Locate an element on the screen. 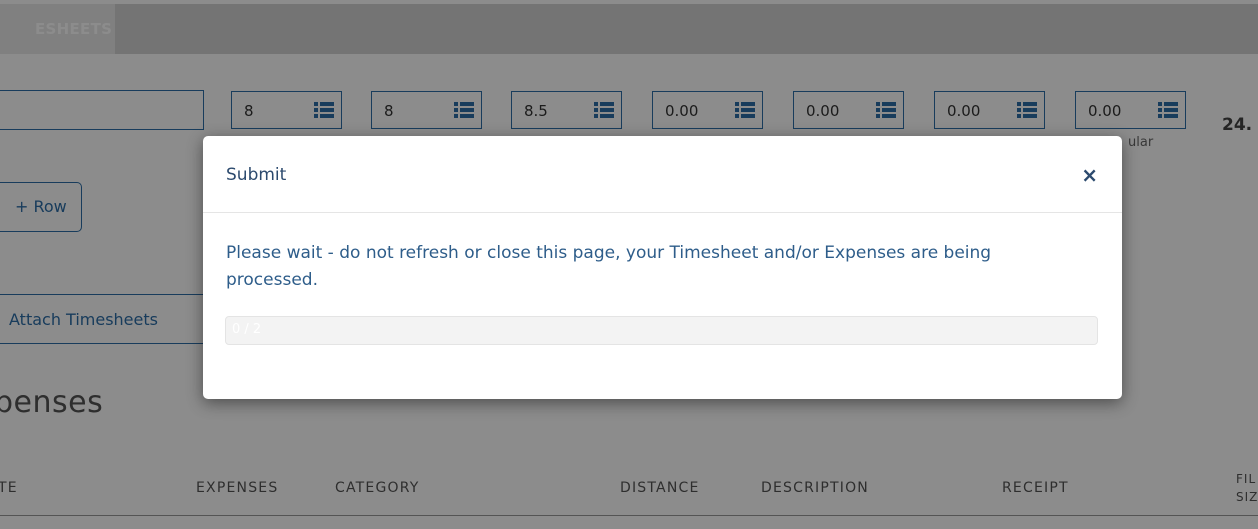 This screenshot has width=1258, height=529. modal-title: Submit is located at coordinates (256, 175).